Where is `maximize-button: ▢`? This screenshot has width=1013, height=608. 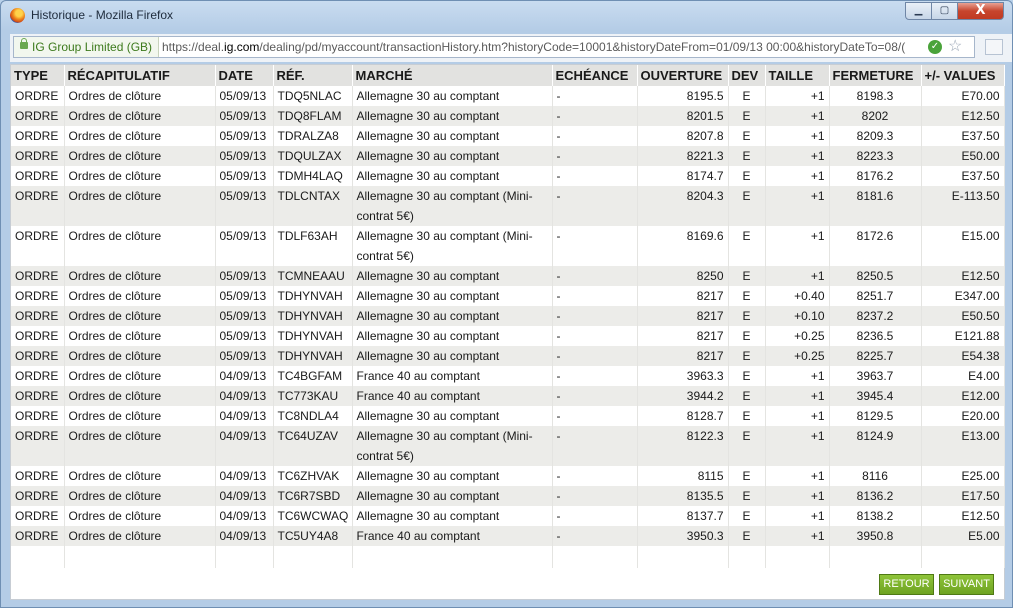 maximize-button: ▢ is located at coordinates (944, 11).